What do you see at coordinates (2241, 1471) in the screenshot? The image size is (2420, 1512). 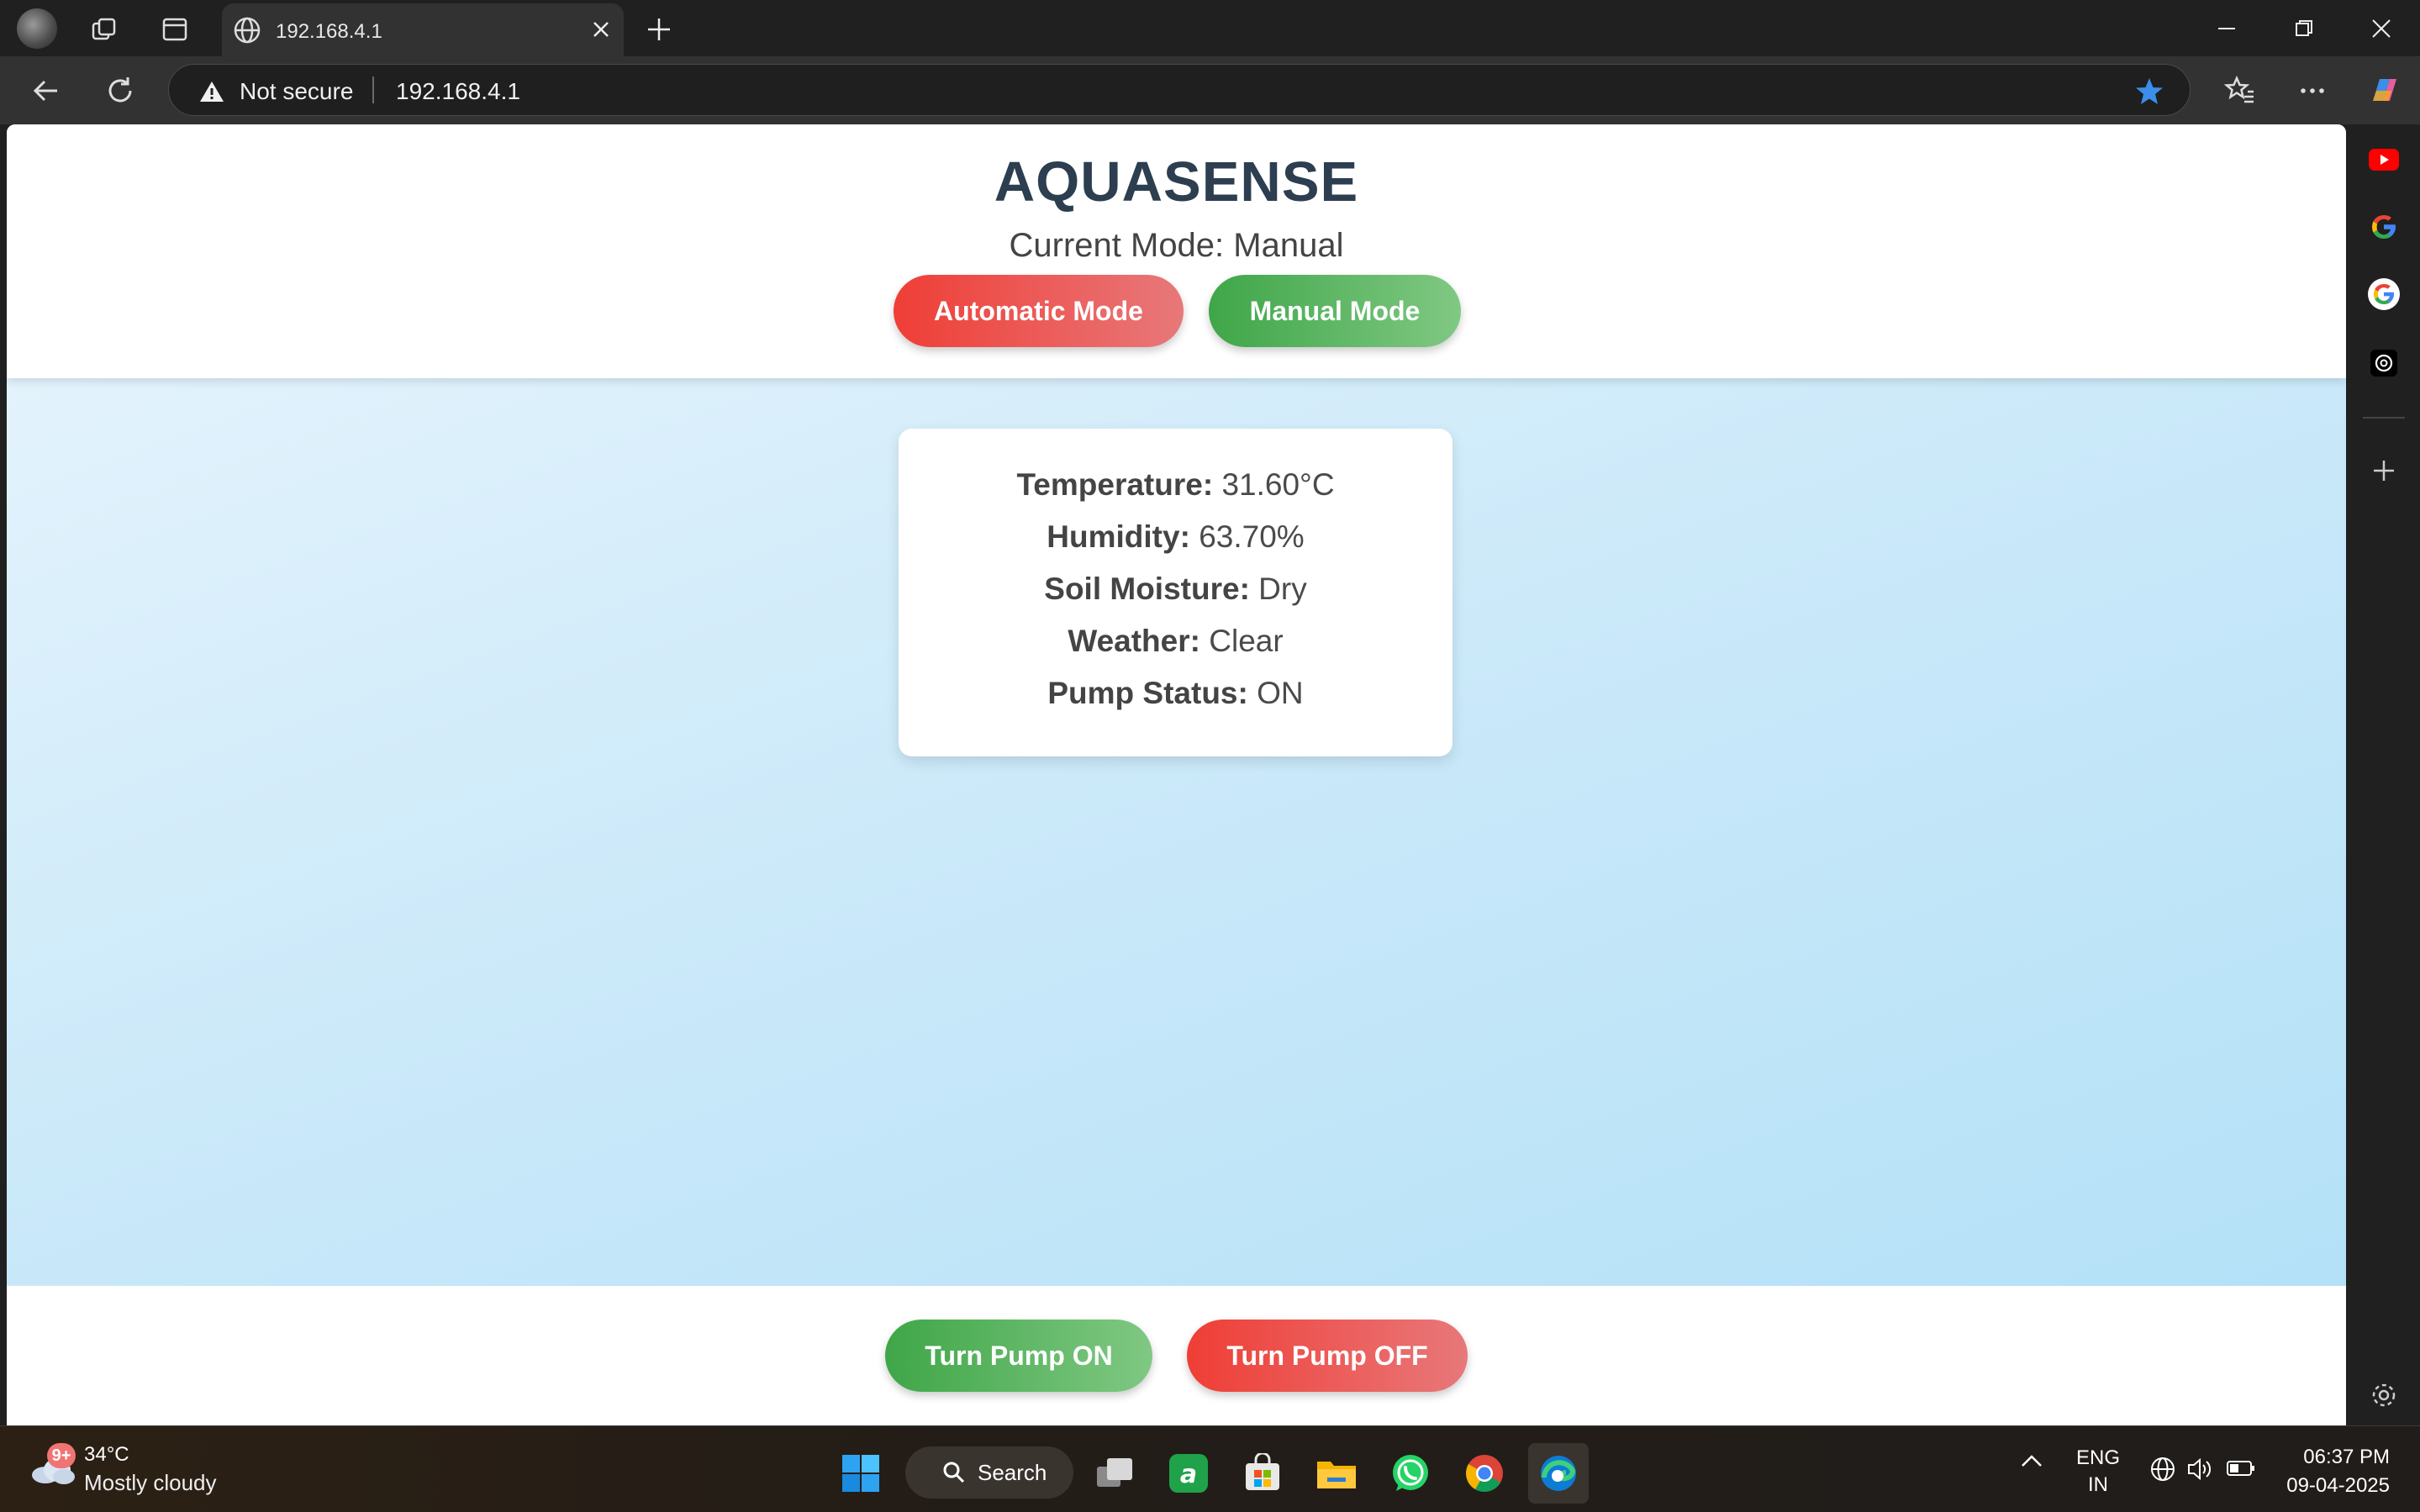 I see `battery-icon` at bounding box center [2241, 1471].